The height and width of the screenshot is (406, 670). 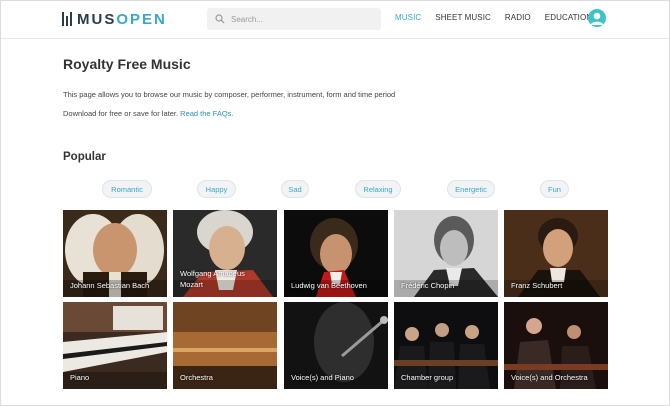 What do you see at coordinates (220, 19) in the screenshot?
I see `search-icon` at bounding box center [220, 19].